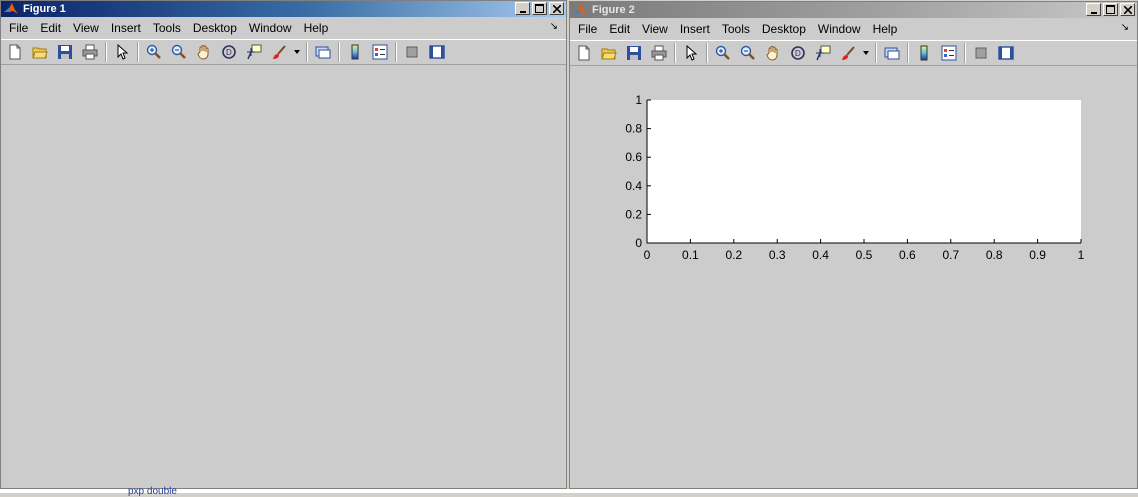 The image size is (1138, 497). I want to click on x-tick-label: 0.3, so click(777, 255).